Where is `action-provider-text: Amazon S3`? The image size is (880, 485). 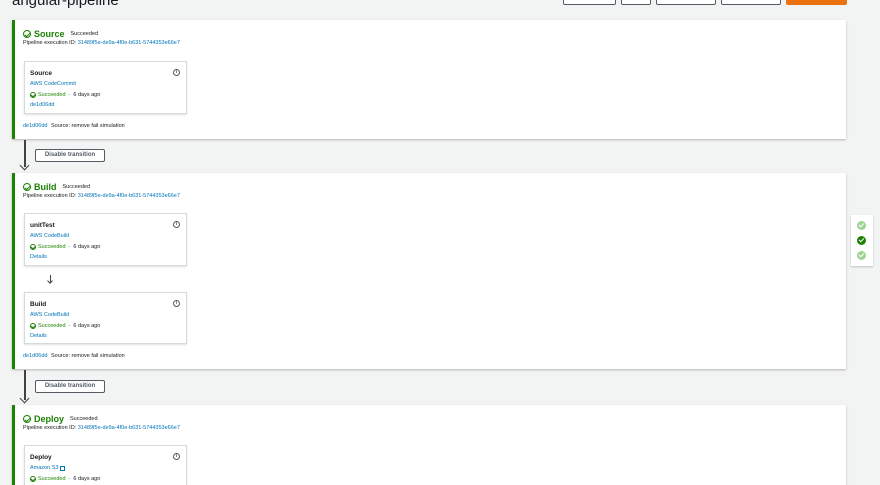 action-provider-text: Amazon S3 is located at coordinates (44, 468).